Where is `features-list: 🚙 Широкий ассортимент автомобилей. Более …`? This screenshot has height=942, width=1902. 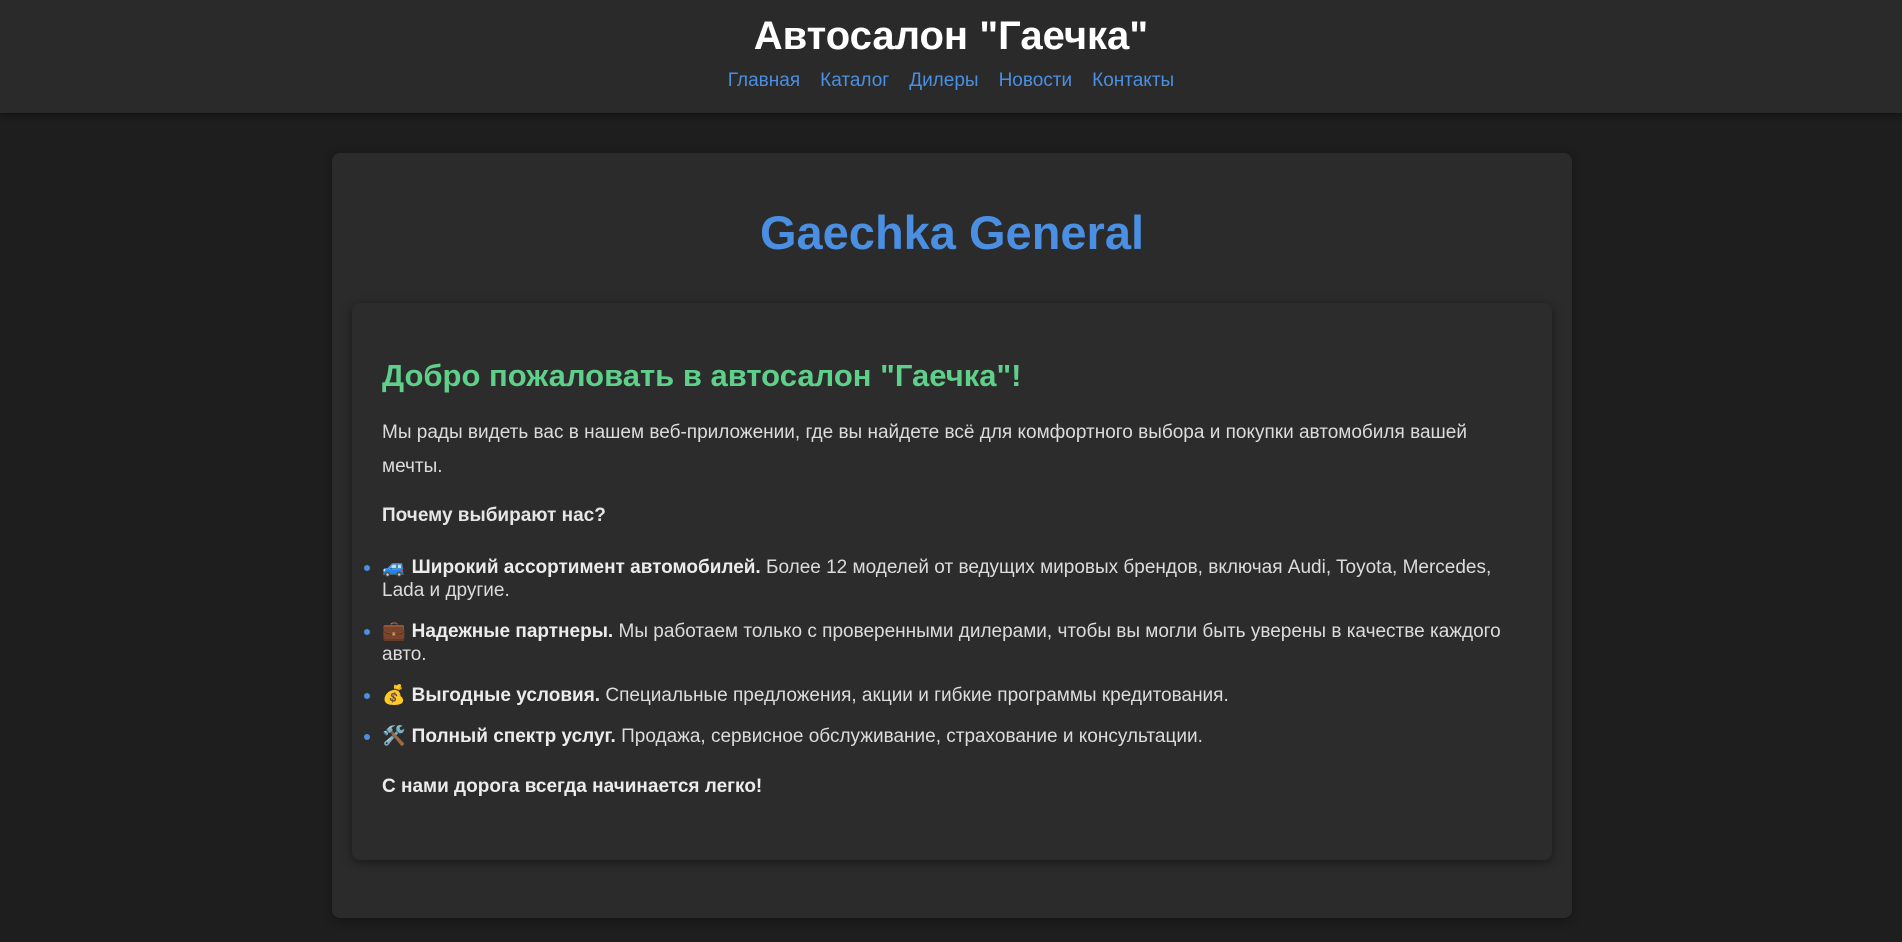 features-list: 🚙 Широкий ассортимент автомобилей. Более … is located at coordinates (943, 652).